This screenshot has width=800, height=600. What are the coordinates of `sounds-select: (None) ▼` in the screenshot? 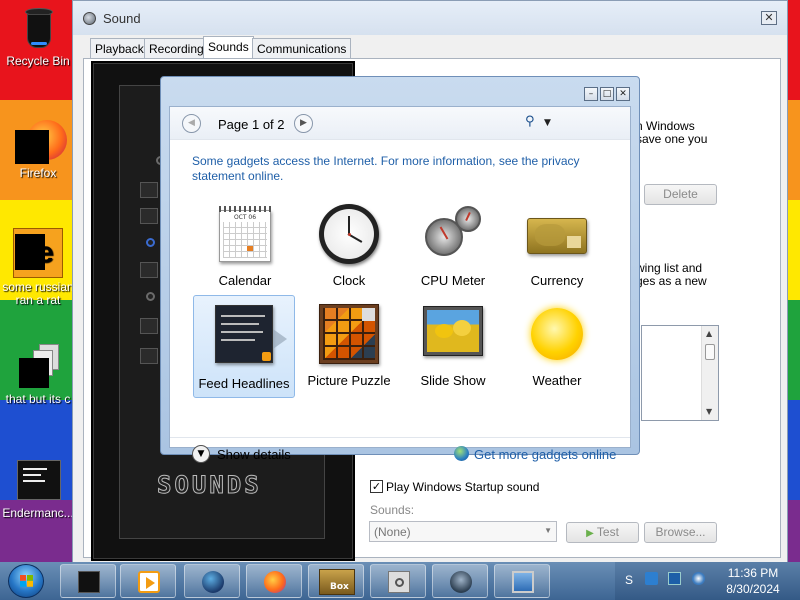 It's located at (463, 531).